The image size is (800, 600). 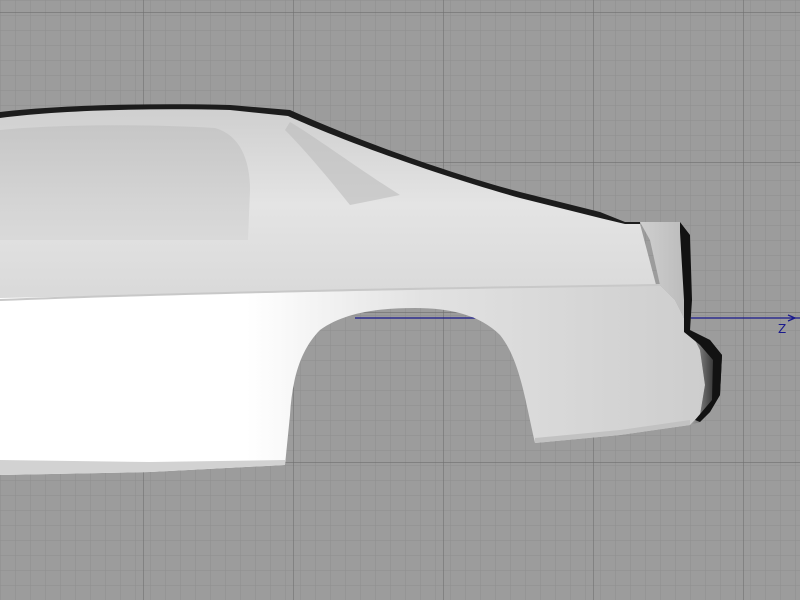 What do you see at coordinates (125, 182) in the screenshot?
I see `rear-window` at bounding box center [125, 182].